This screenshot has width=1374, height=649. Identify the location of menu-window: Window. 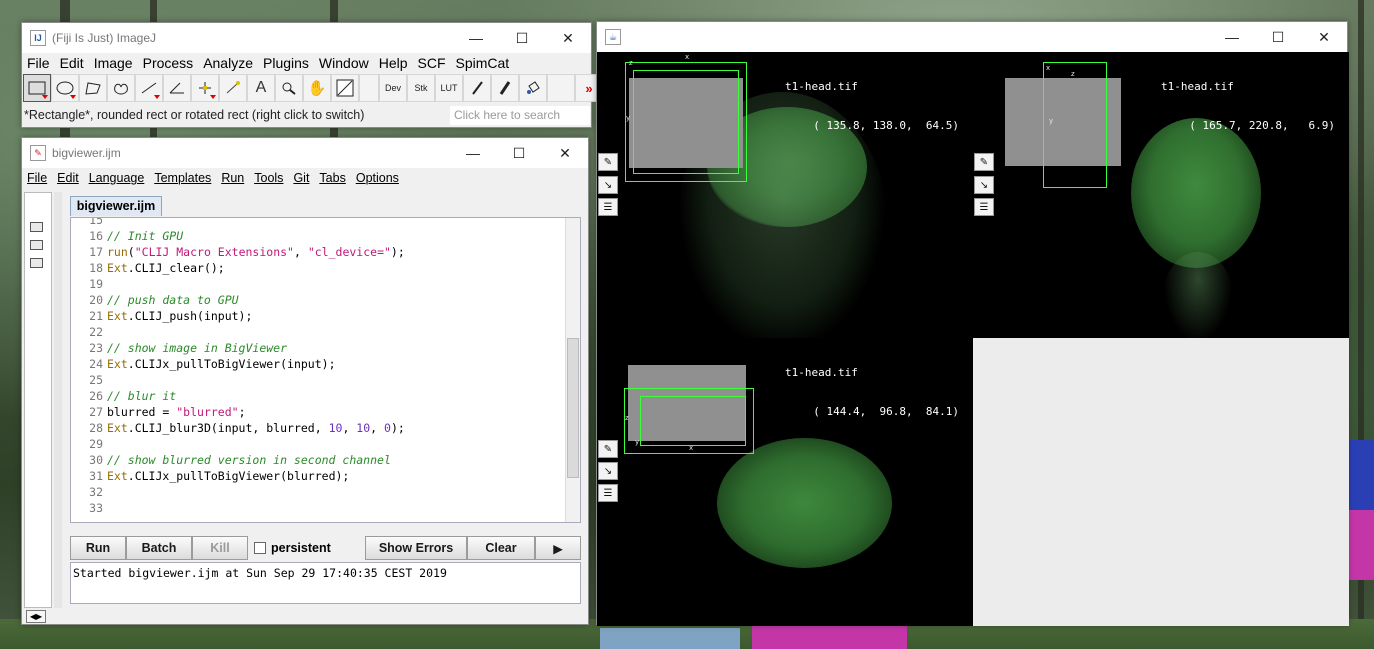
(344, 63).